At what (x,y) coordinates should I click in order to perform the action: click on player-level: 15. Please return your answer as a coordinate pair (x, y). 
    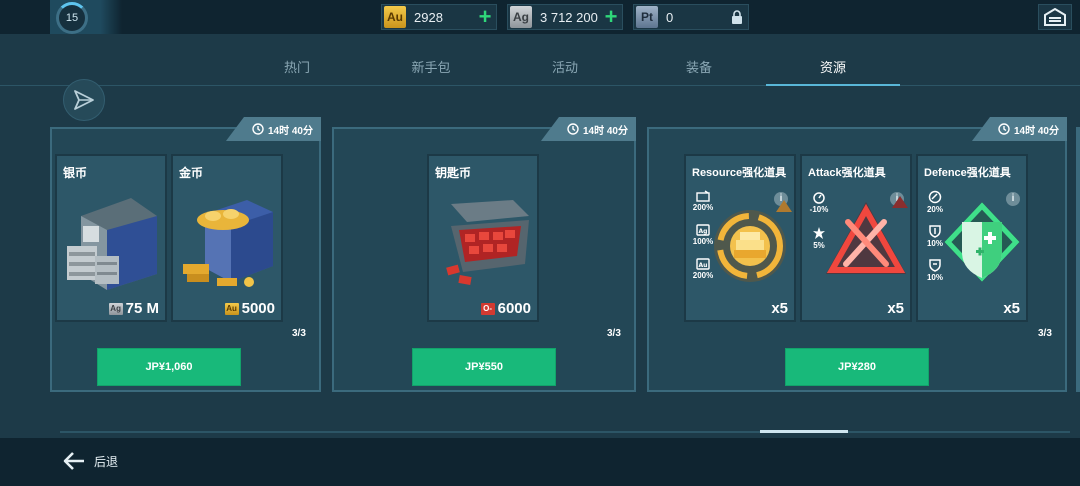
    Looking at the image, I should click on (72, 18).